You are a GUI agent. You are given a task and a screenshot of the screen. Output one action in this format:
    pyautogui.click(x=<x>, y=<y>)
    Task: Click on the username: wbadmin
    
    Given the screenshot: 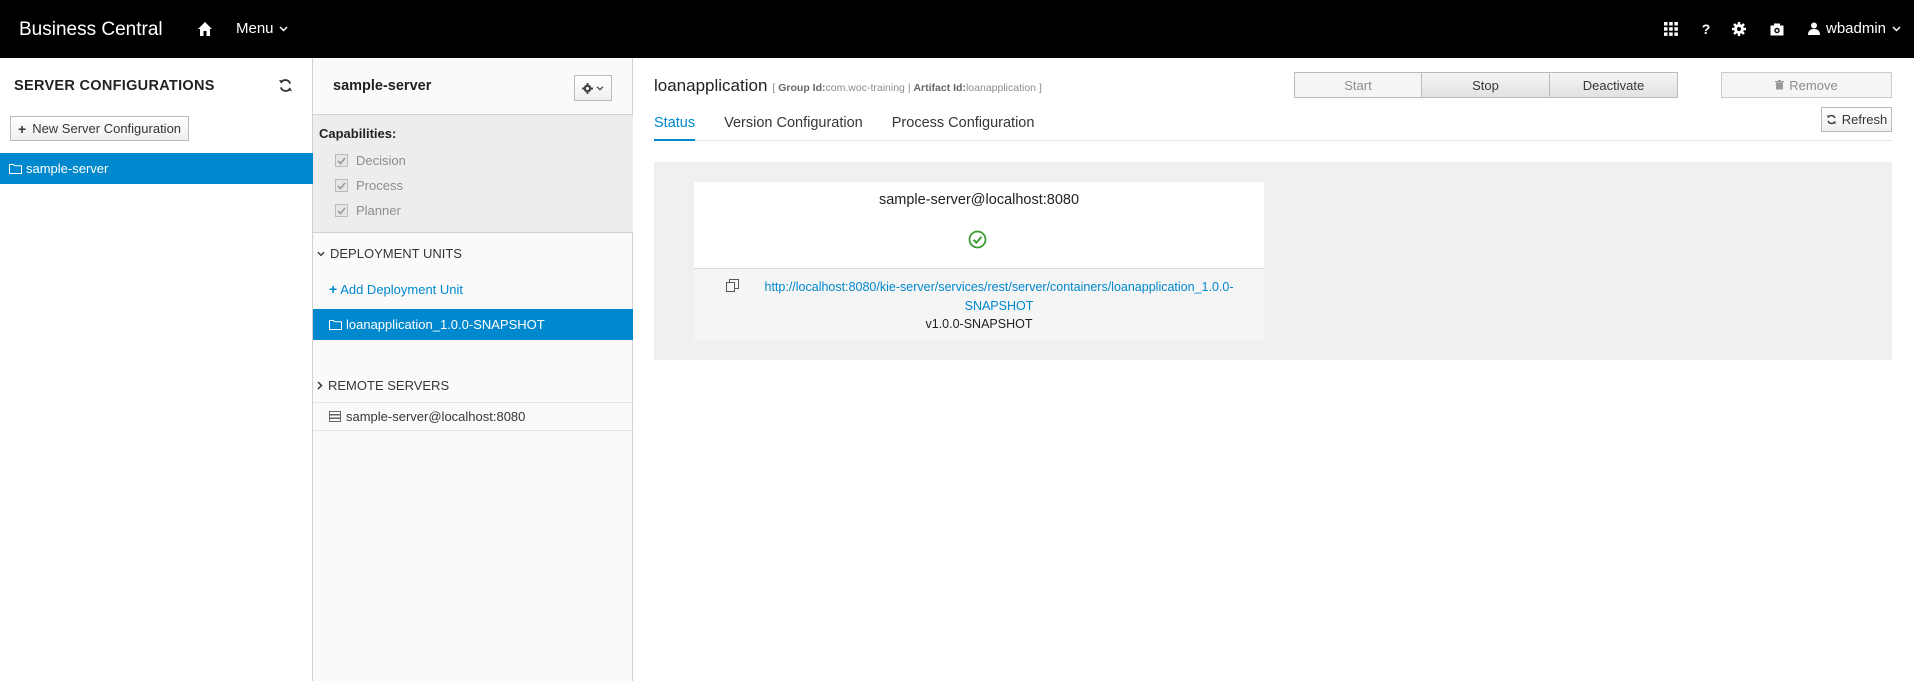 What is the action you would take?
    pyautogui.click(x=1856, y=28)
    